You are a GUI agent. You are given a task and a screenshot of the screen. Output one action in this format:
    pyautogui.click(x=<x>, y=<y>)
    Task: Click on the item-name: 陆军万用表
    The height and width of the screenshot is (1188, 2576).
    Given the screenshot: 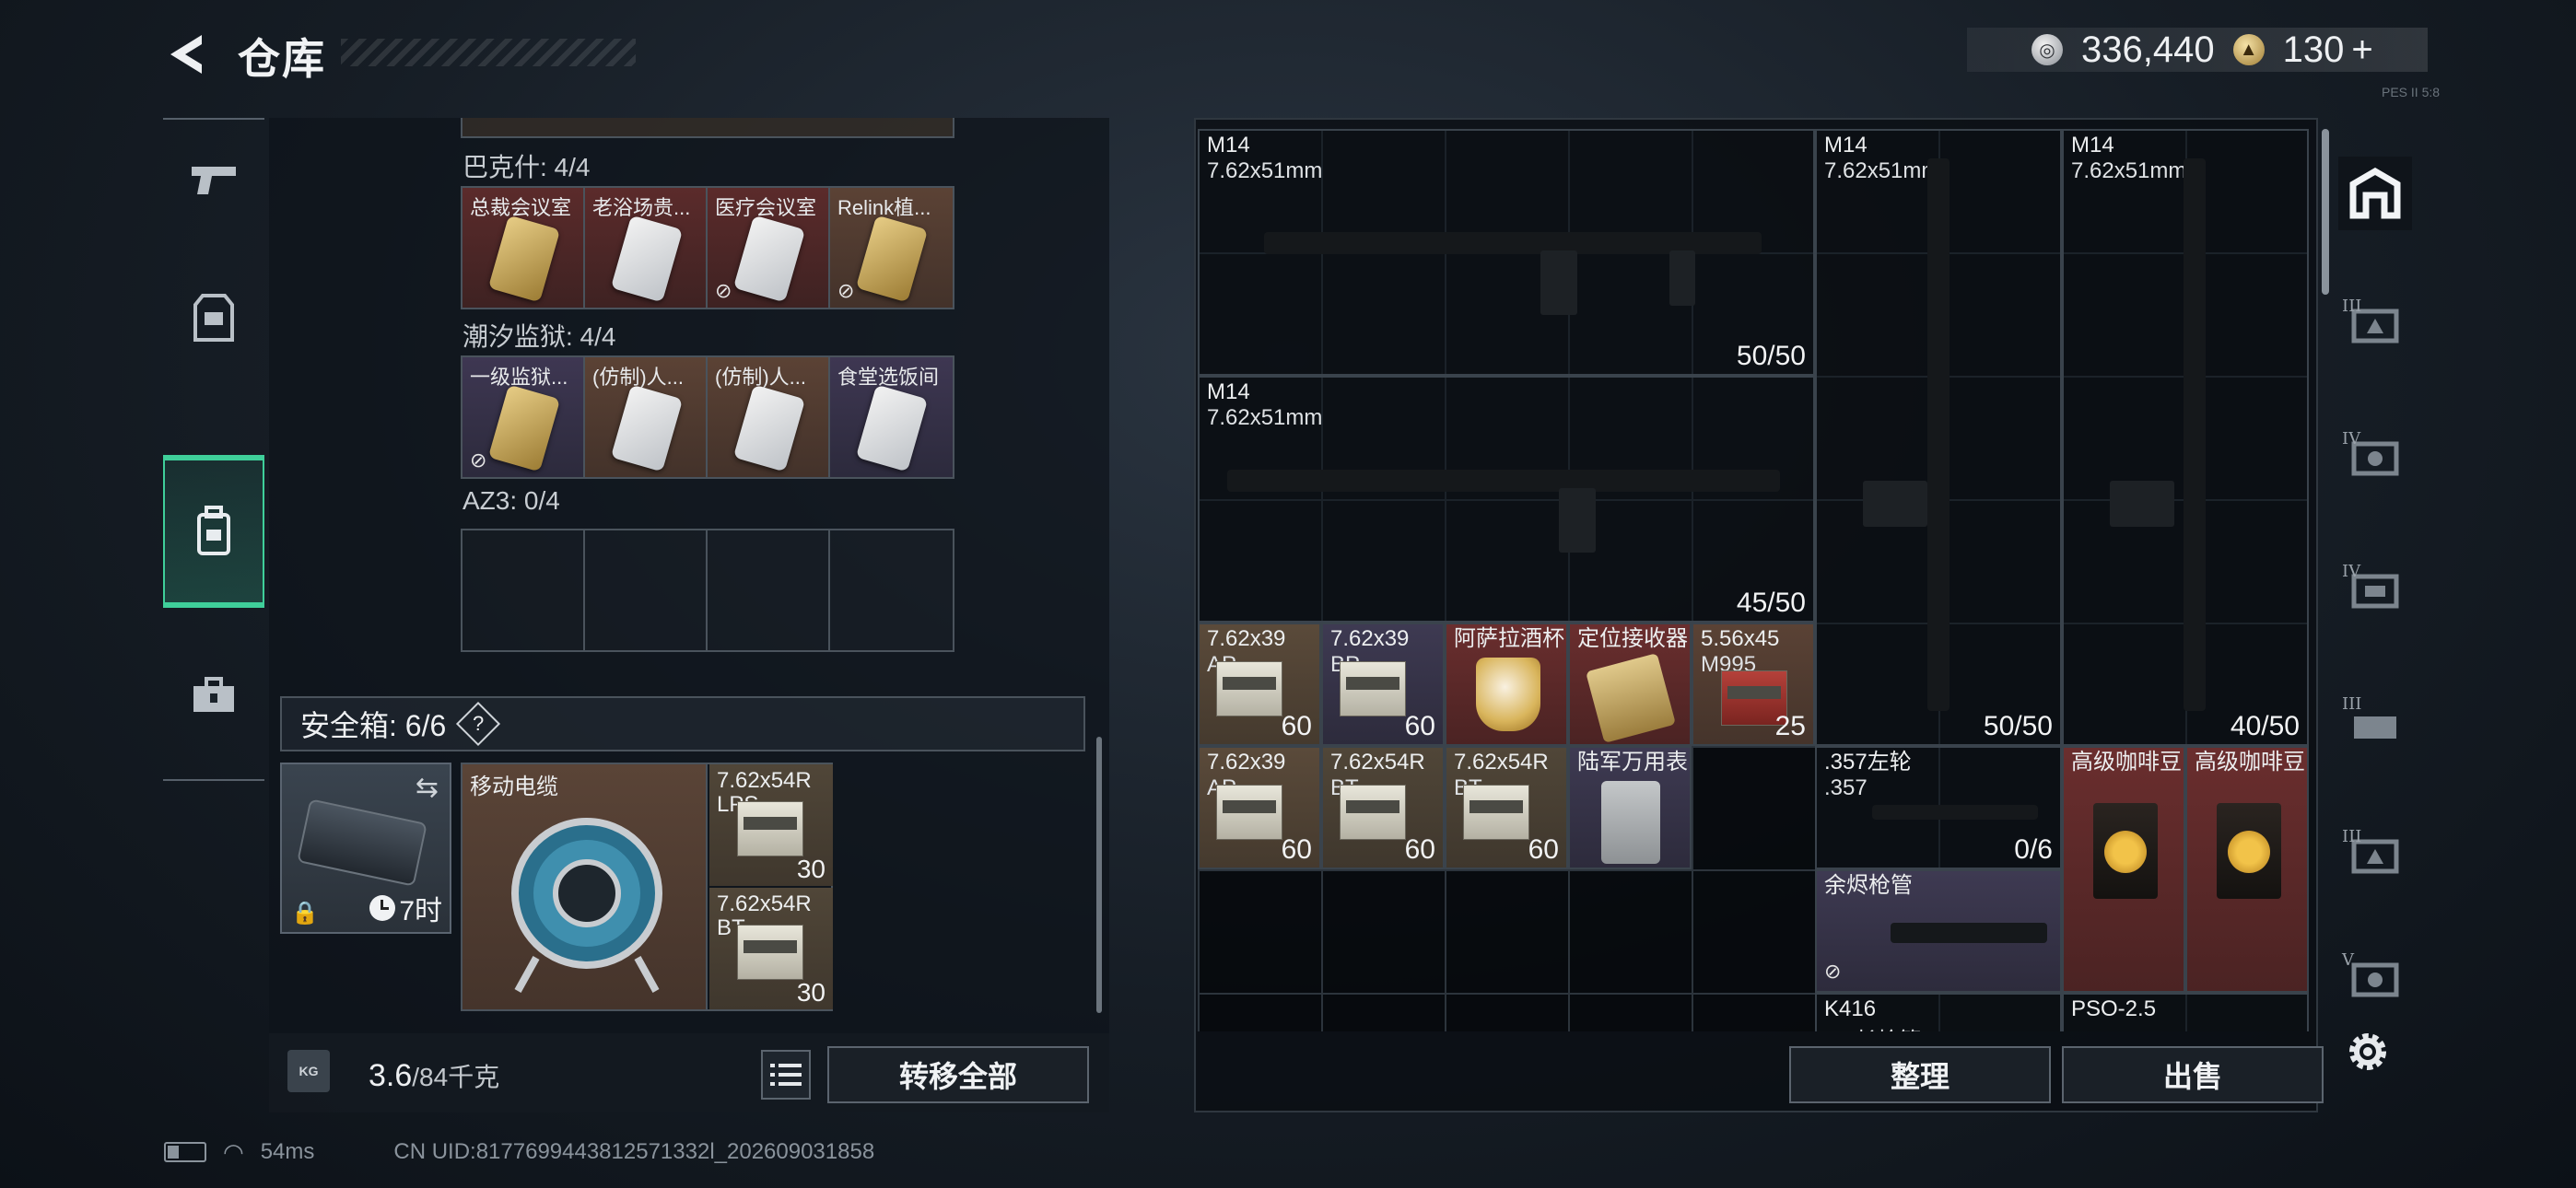 What is the action you would take?
    pyautogui.click(x=1632, y=762)
    